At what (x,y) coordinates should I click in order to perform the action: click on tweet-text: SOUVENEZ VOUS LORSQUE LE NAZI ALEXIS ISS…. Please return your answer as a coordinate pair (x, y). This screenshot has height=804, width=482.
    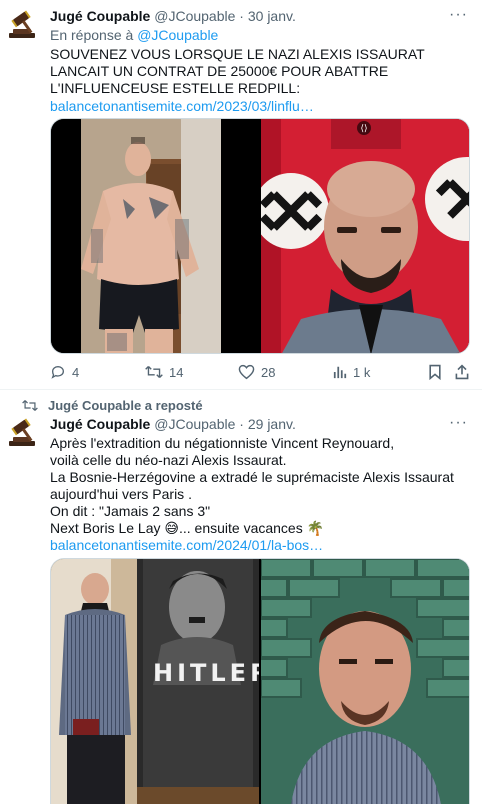
    Looking at the image, I should click on (258, 80).